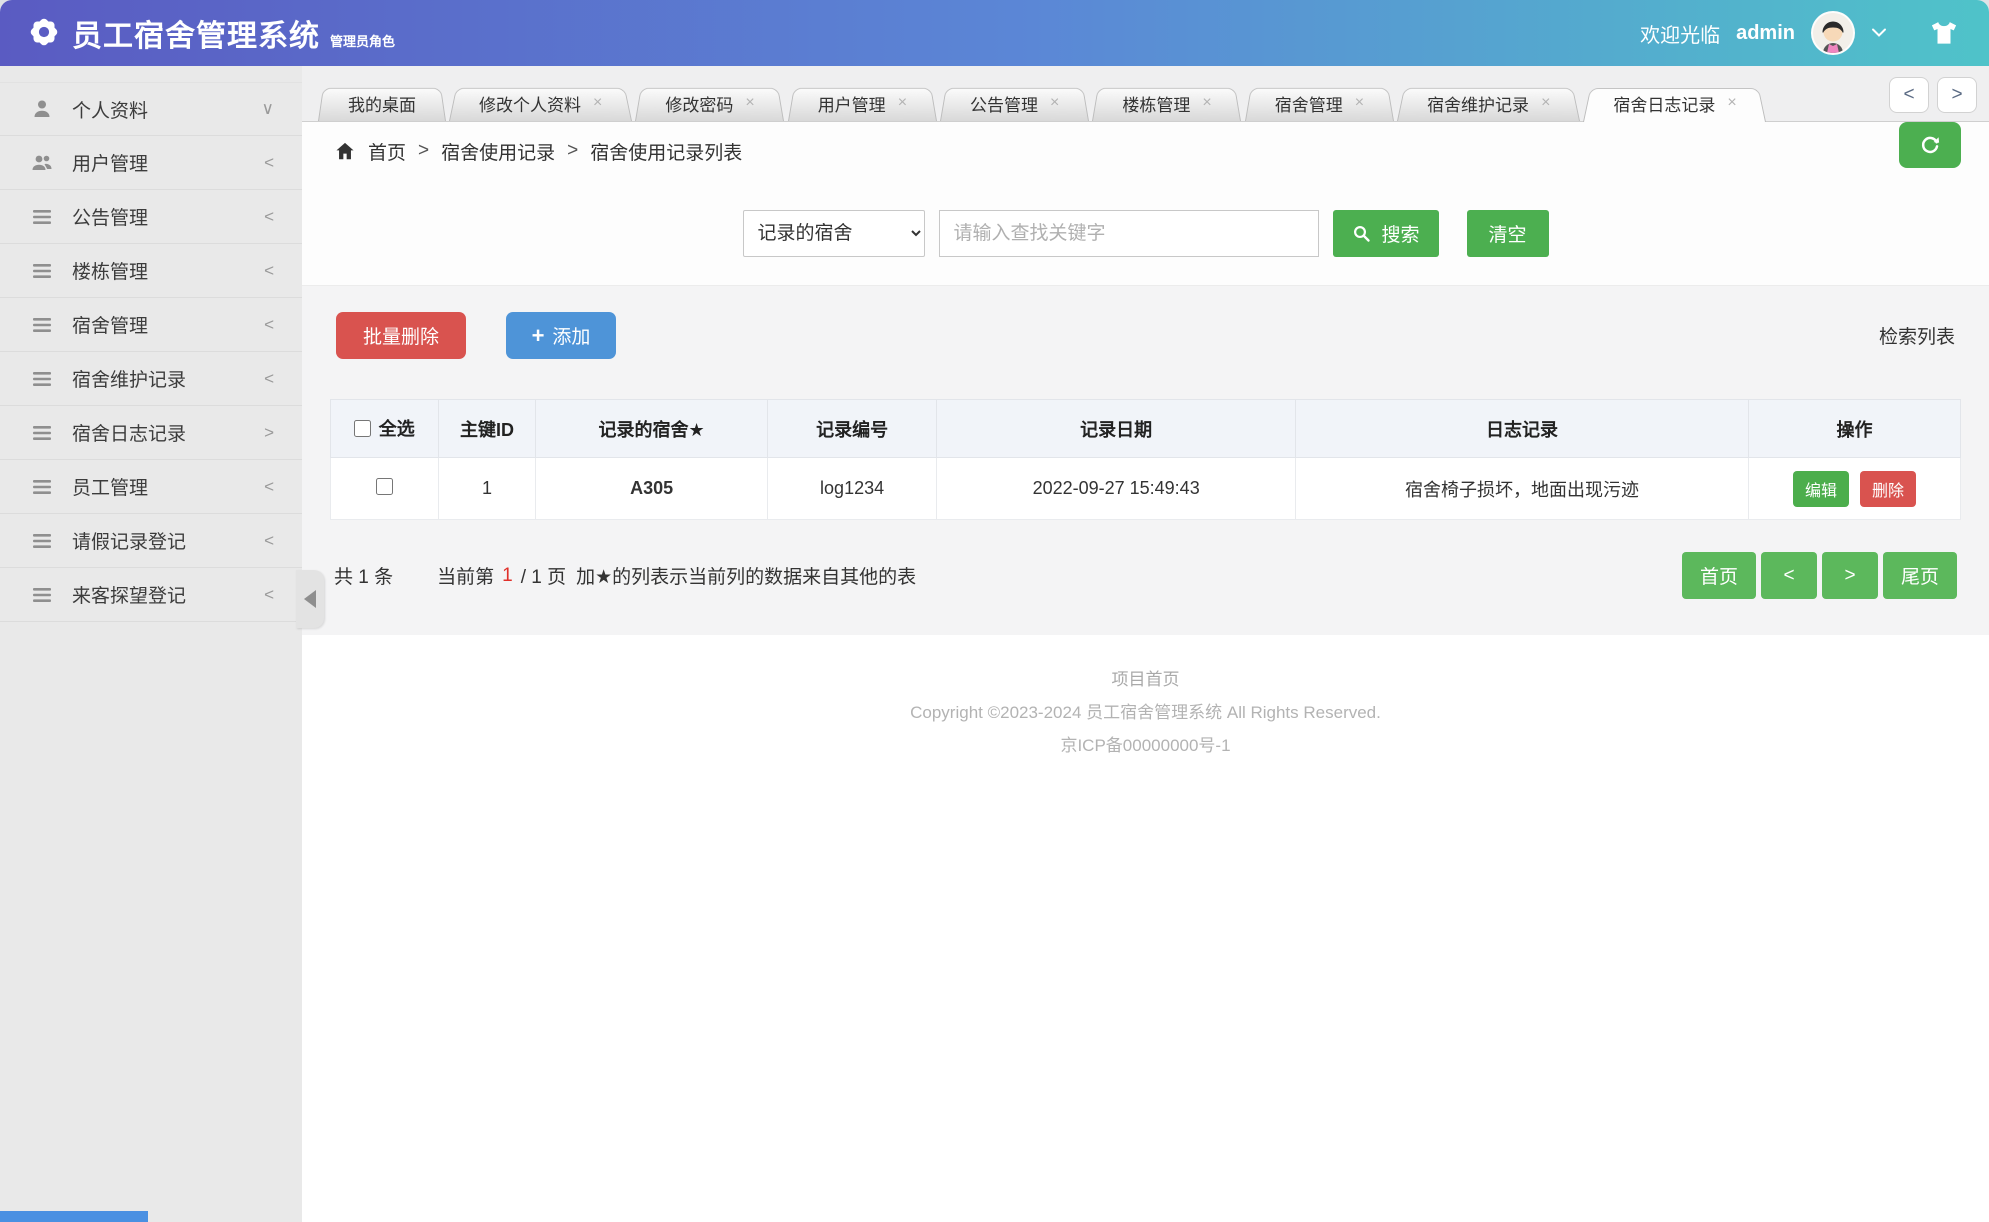 This screenshot has width=1989, height=1222. Describe the element at coordinates (1833, 33) in the screenshot. I see `avatar` at that location.